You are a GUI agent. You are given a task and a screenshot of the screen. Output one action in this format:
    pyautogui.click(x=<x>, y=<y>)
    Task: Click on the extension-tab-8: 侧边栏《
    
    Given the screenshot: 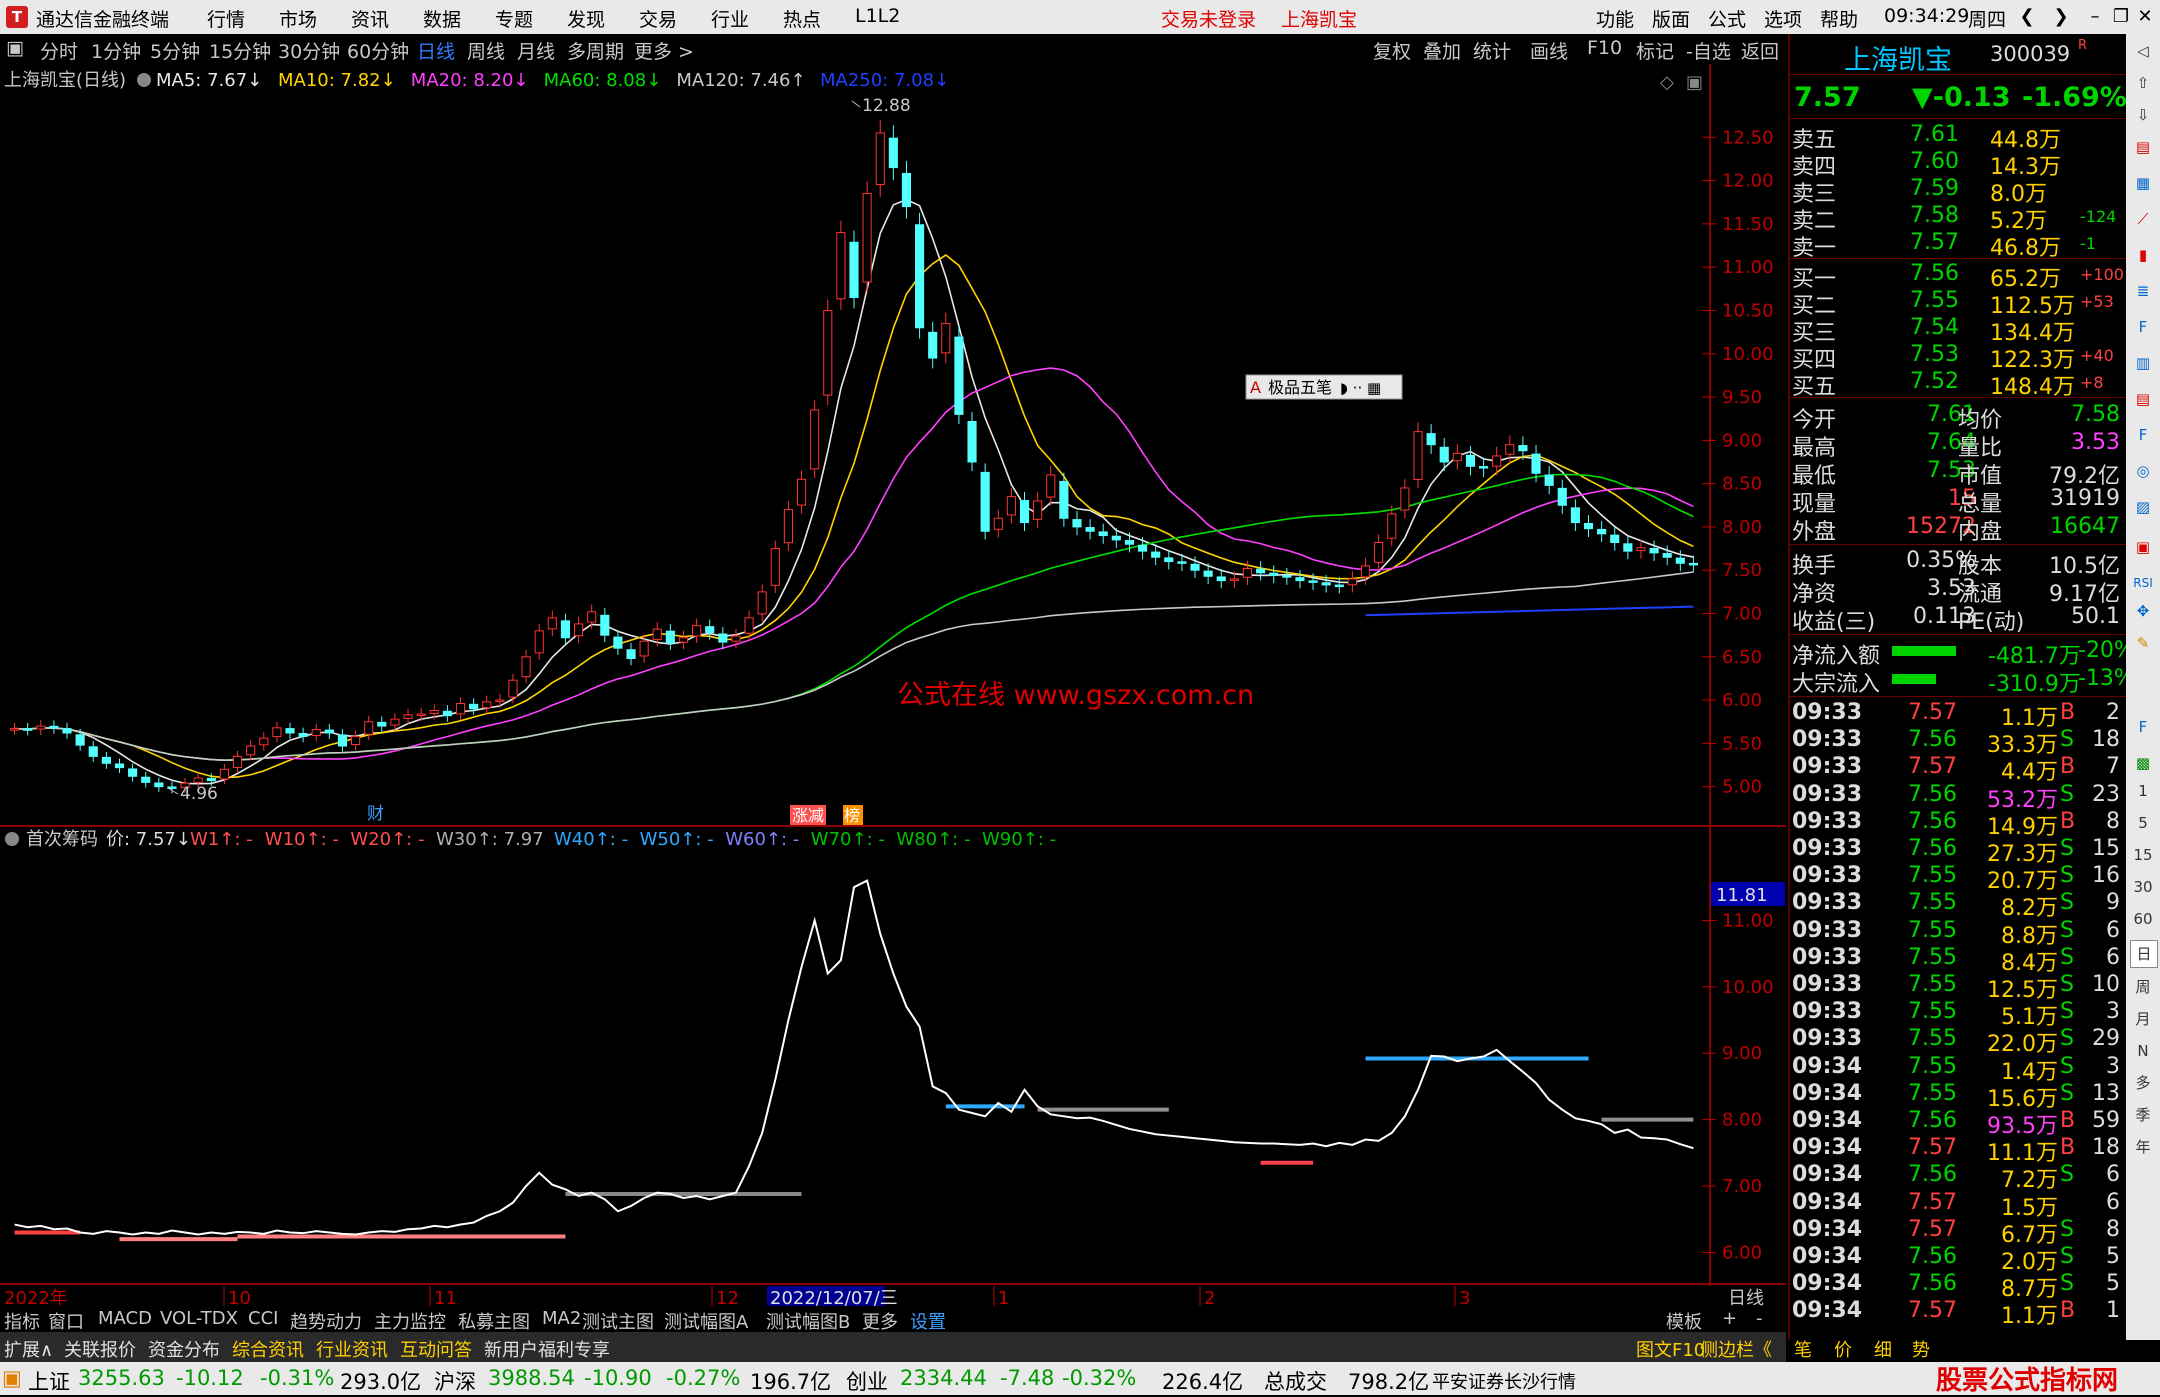 What is the action you would take?
    pyautogui.click(x=1736, y=1349)
    